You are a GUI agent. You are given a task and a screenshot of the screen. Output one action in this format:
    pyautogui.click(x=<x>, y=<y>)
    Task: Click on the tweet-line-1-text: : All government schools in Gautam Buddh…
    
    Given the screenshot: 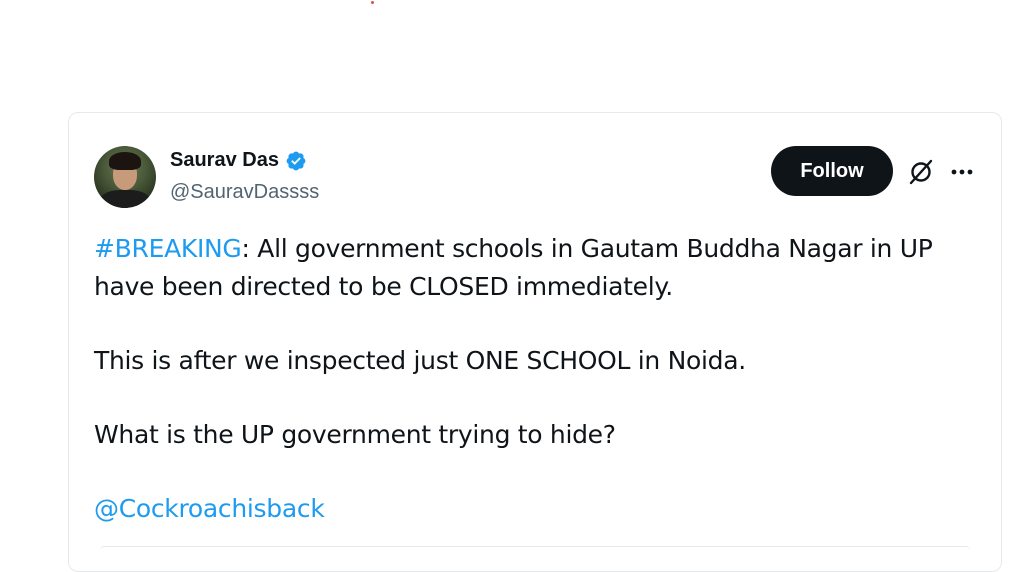 What is the action you would take?
    pyautogui.click(x=587, y=248)
    